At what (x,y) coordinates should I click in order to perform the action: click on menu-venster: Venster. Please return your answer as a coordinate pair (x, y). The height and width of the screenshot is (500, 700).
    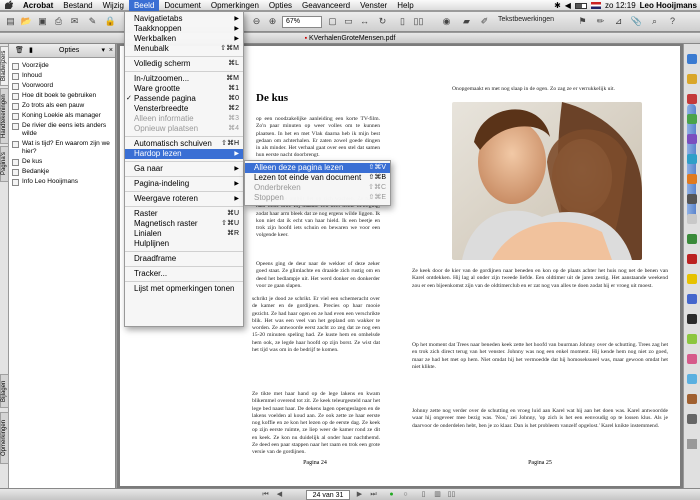
    Looking at the image, I should click on (373, 5).